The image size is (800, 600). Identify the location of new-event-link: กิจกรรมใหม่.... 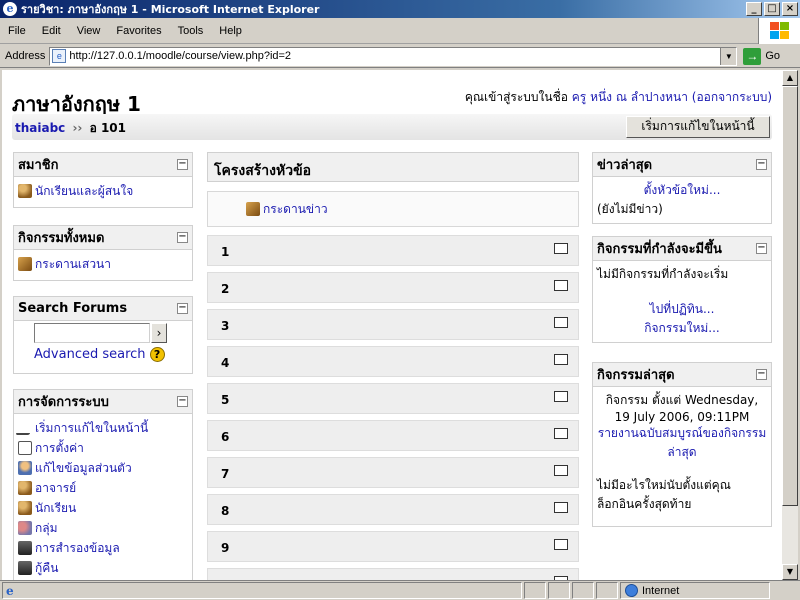
(682, 328).